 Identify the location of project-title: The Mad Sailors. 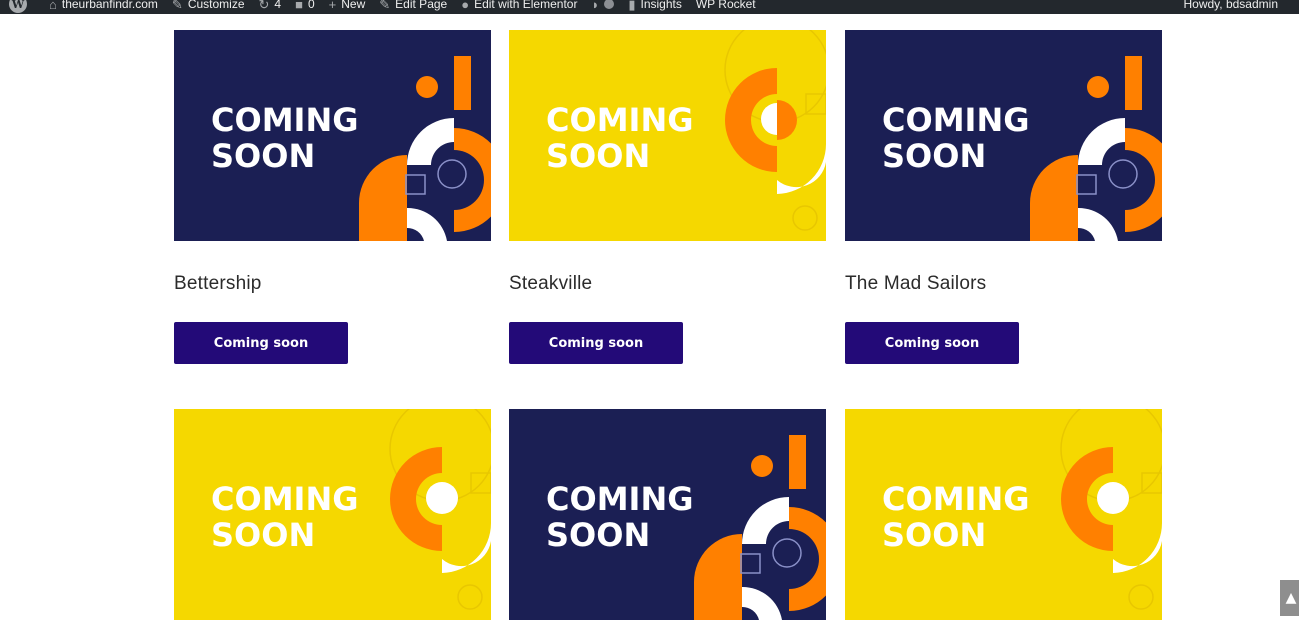
(915, 284).